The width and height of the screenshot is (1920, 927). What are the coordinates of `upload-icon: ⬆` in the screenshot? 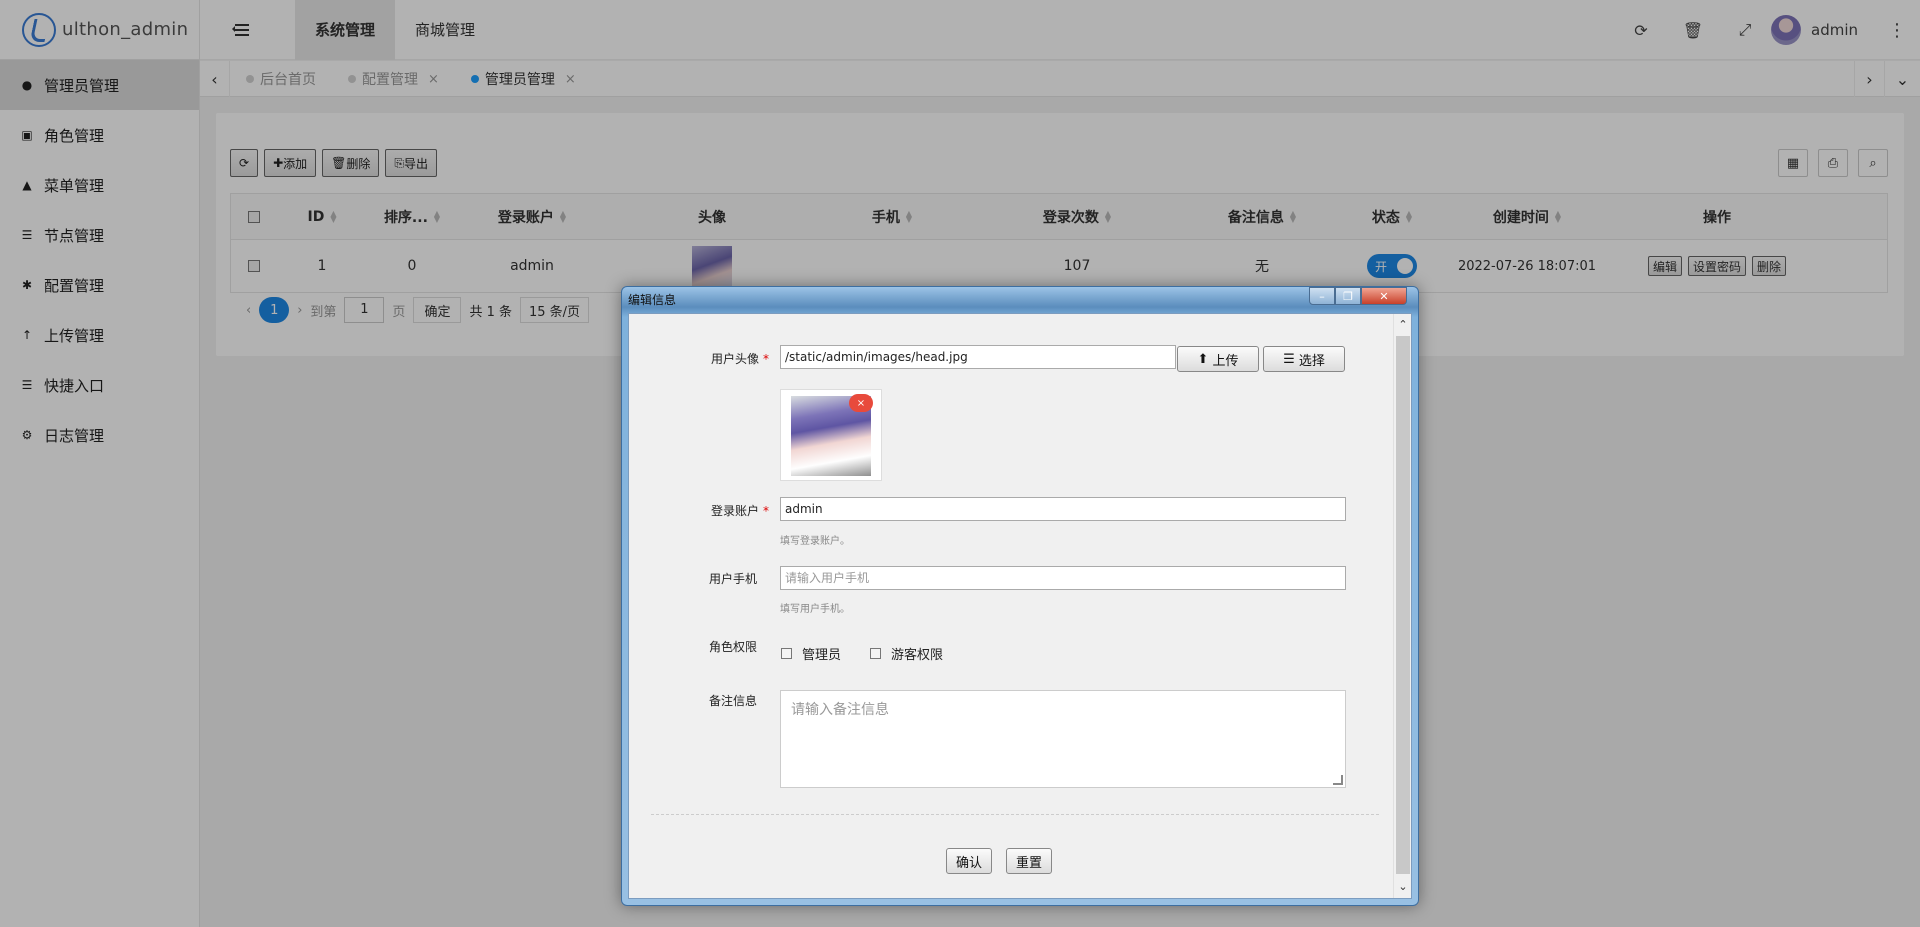 It's located at (1203, 359).